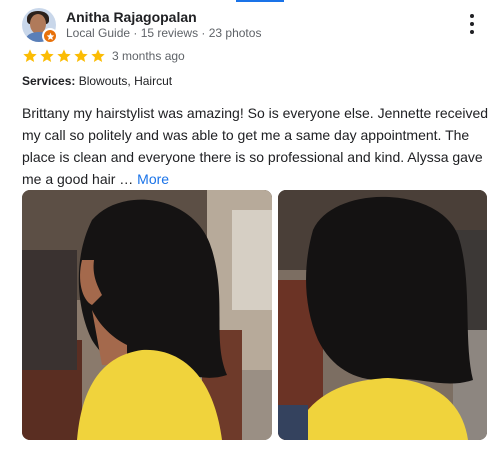 This screenshot has width=502, height=454. Describe the element at coordinates (148, 56) in the screenshot. I see `review-date: 3 months ago` at that location.